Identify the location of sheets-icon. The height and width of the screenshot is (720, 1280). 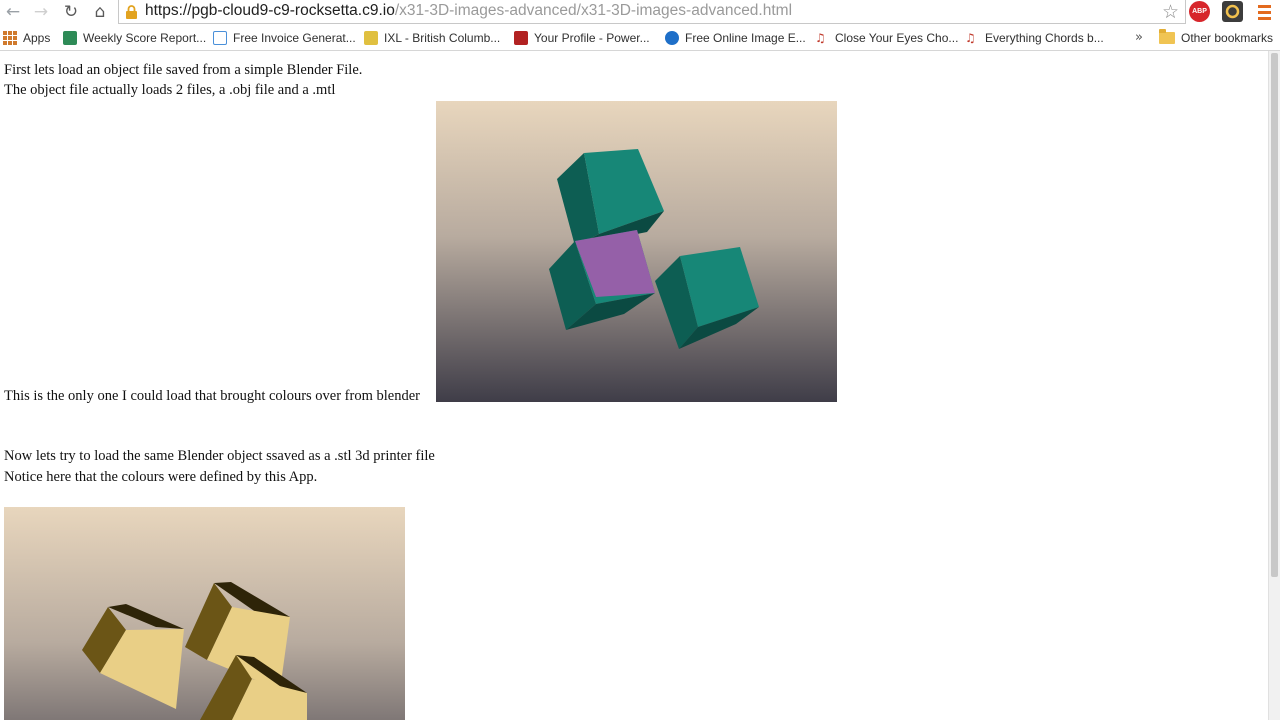
(70, 38).